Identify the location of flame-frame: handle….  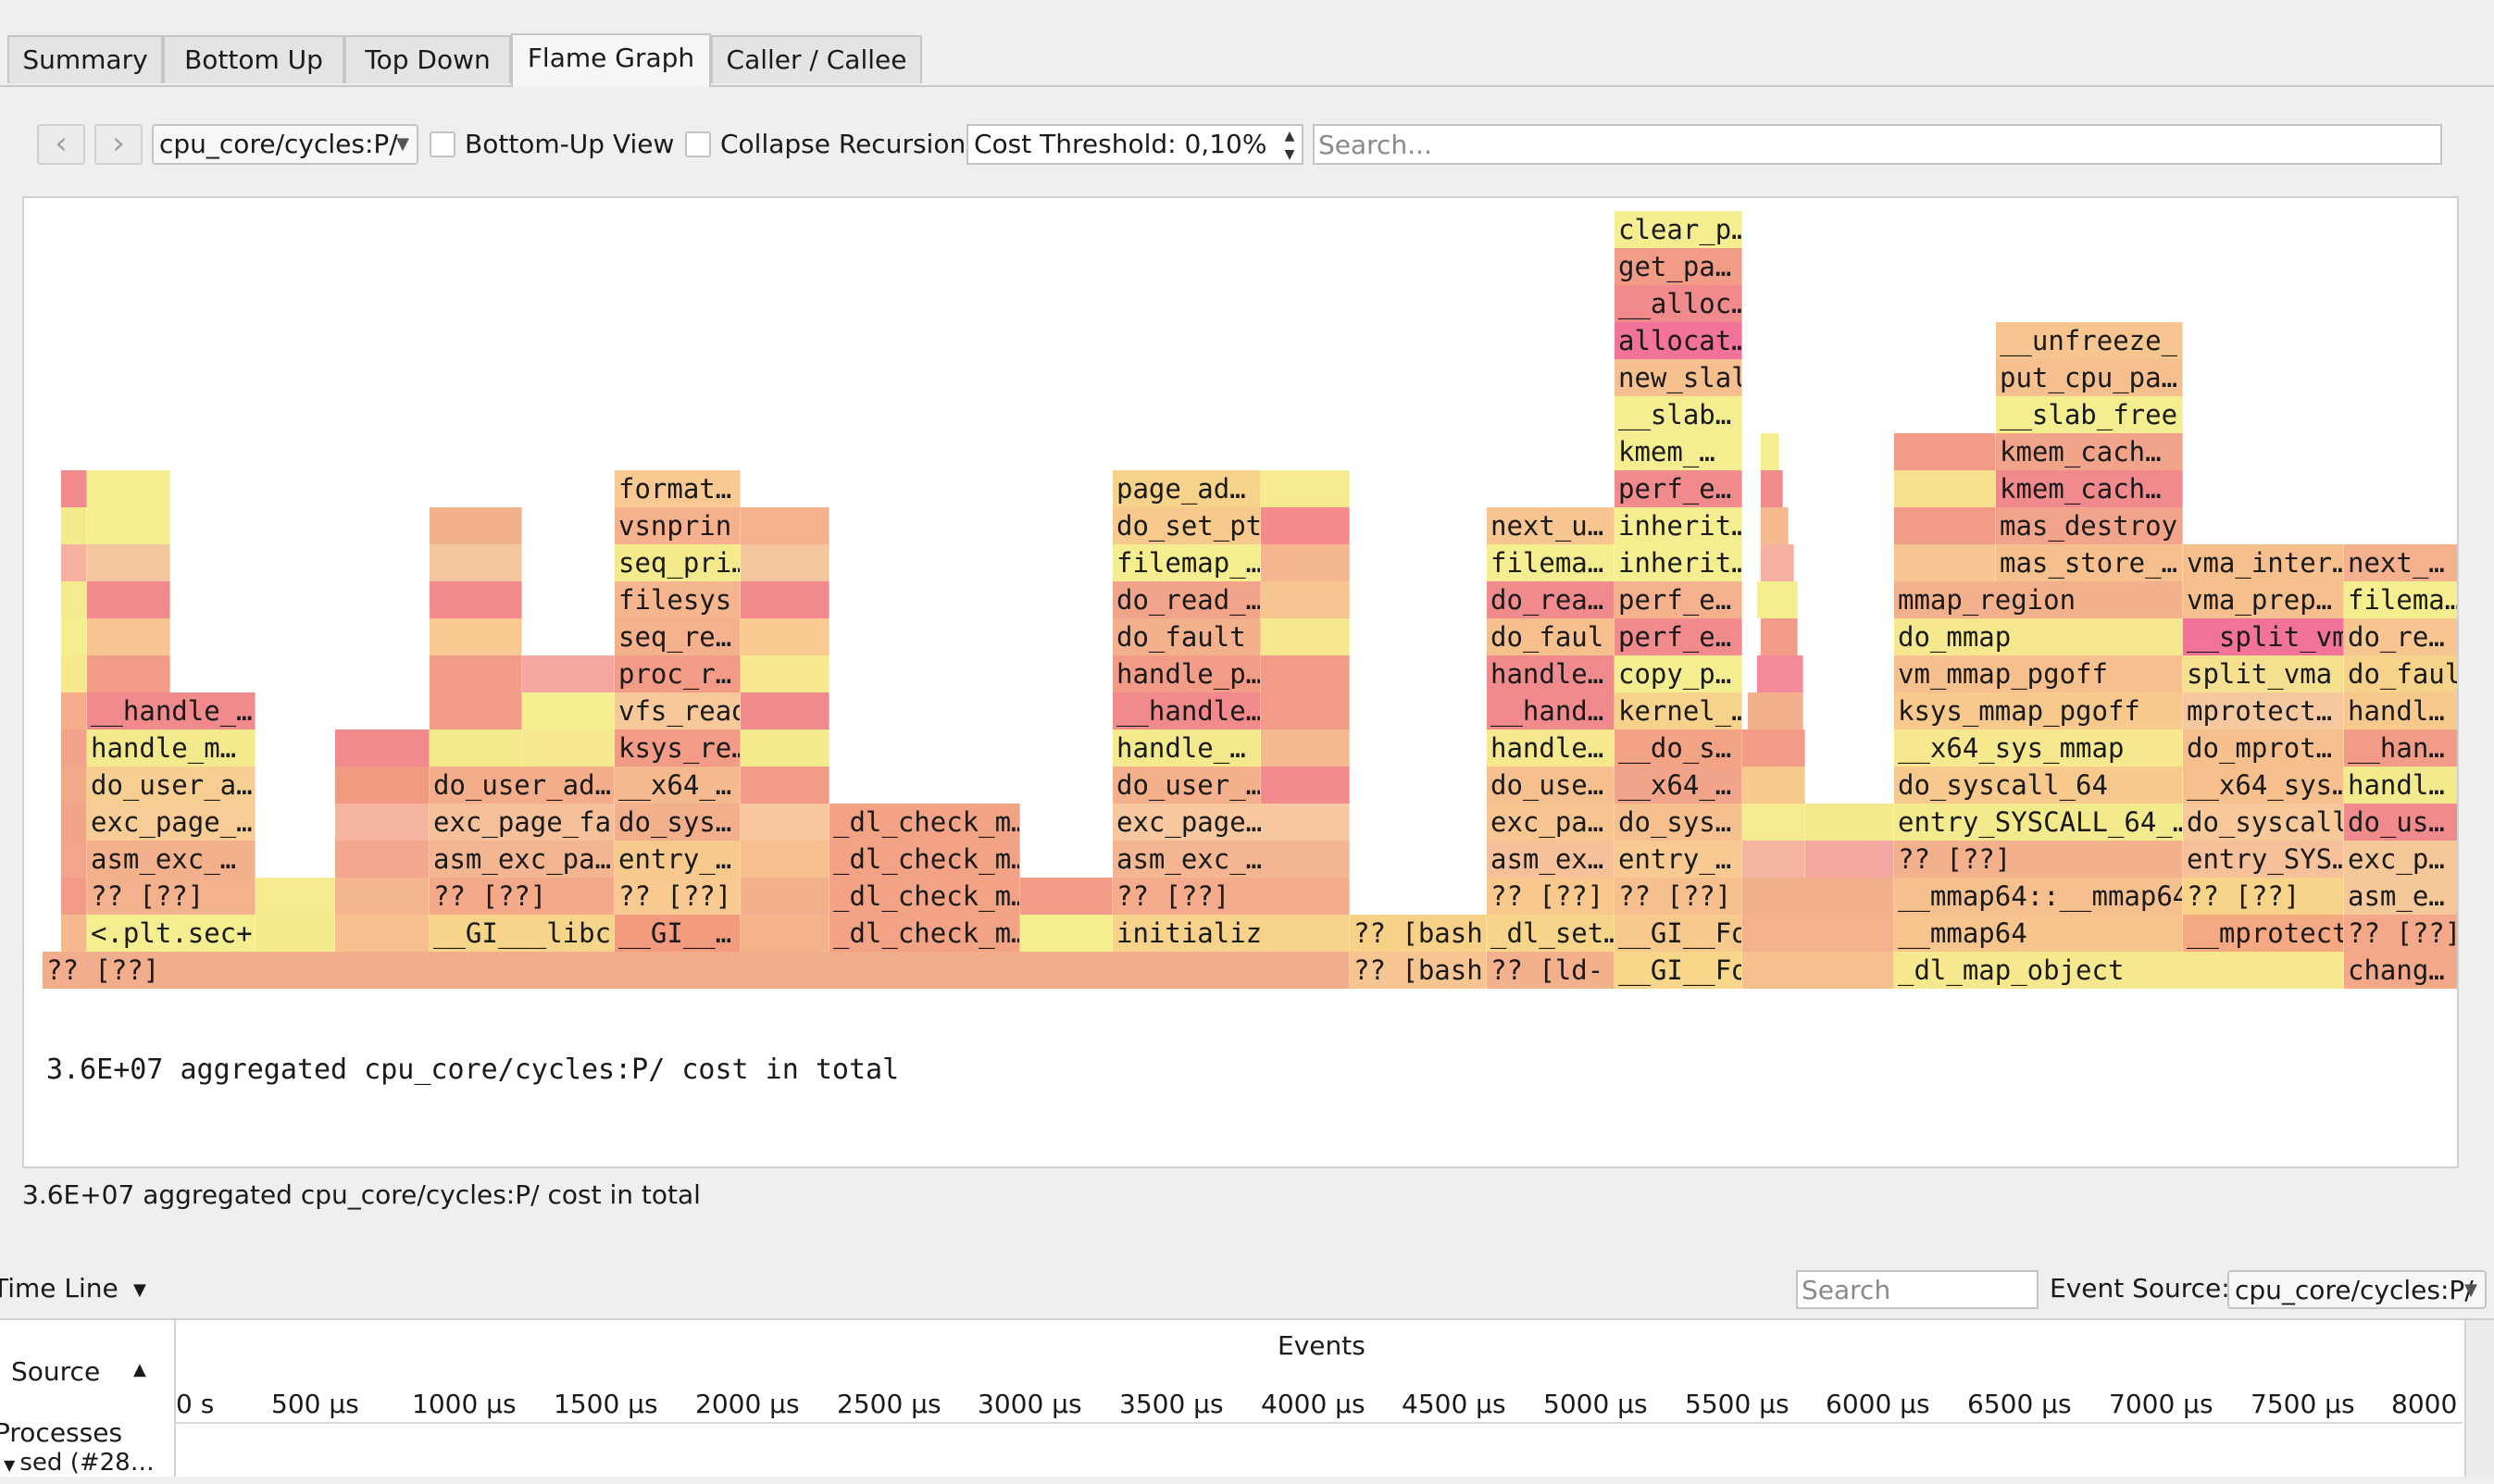
(1551, 749).